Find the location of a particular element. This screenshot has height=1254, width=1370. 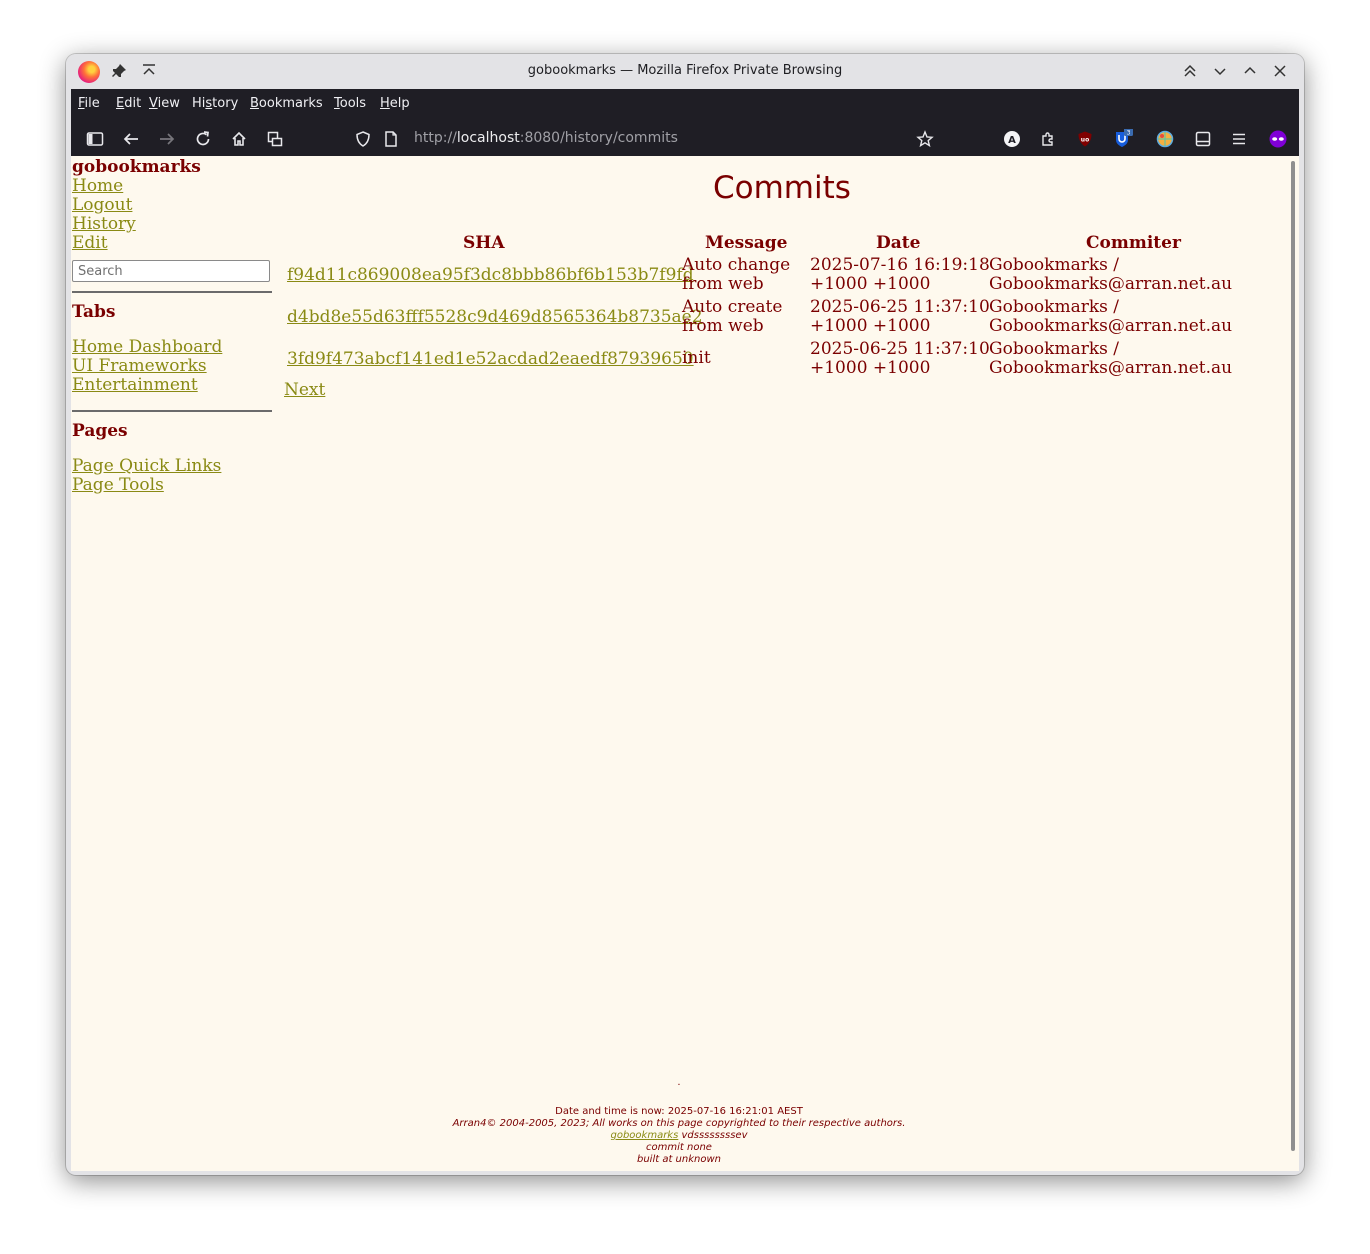

close-icon is located at coordinates (1280, 71).